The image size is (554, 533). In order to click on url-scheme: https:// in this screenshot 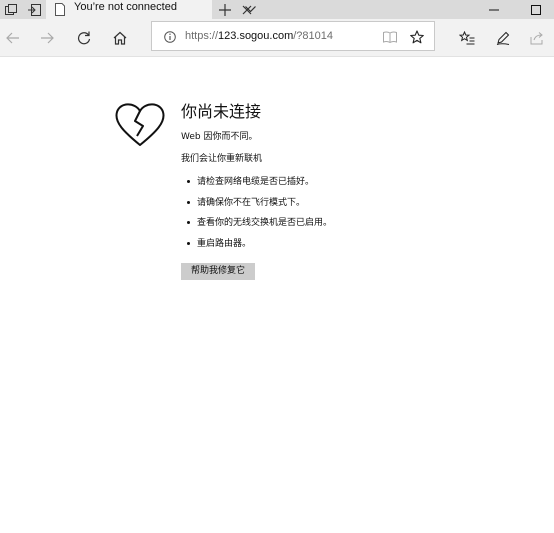, I will do `click(202, 36)`.